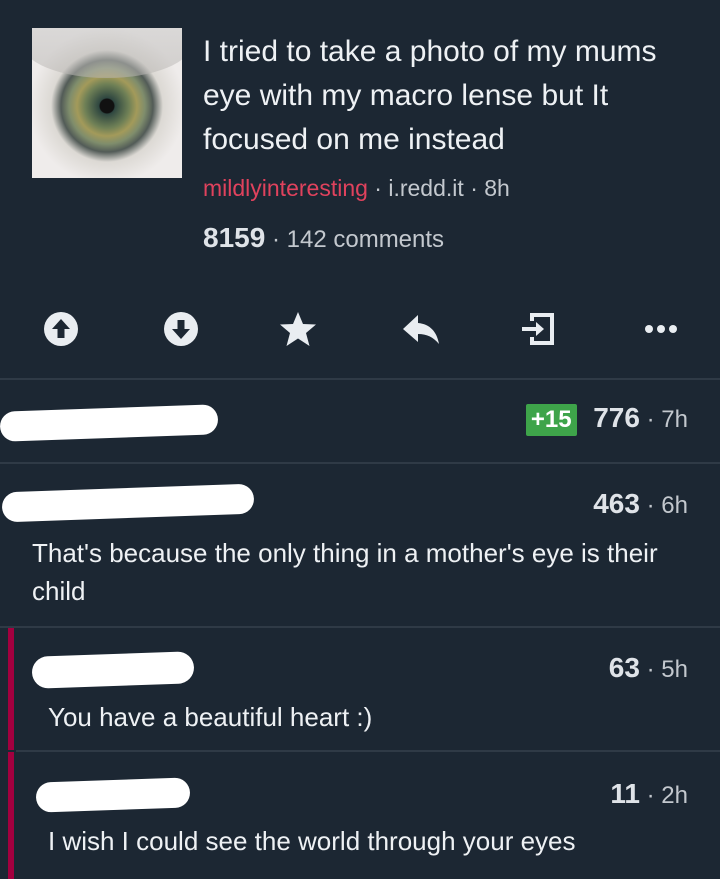  I want to click on reply-icon, so click(421, 329).